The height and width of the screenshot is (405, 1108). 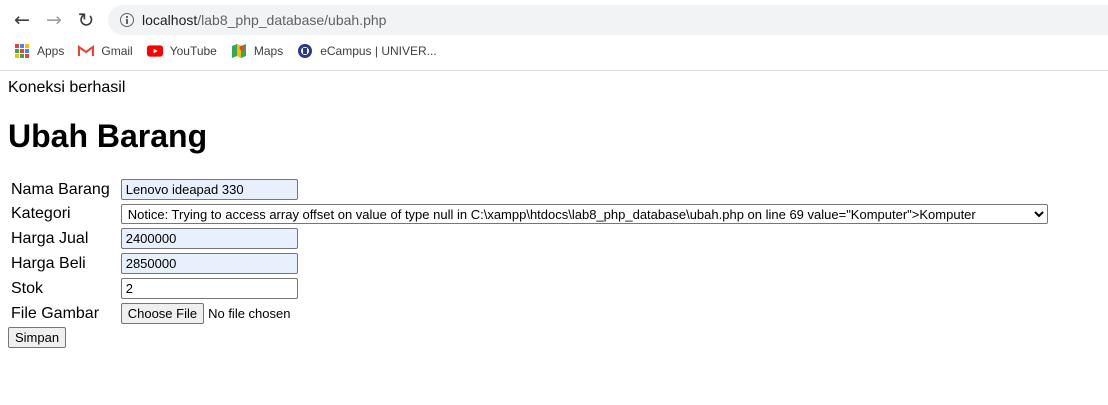 I want to click on file-status: No file chosen, so click(x=249, y=313).